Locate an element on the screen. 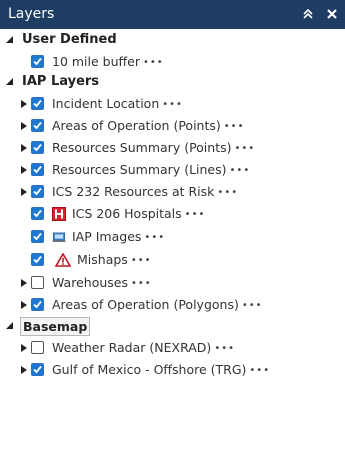  group-iap-layers: IAP Layers is located at coordinates (172, 82).